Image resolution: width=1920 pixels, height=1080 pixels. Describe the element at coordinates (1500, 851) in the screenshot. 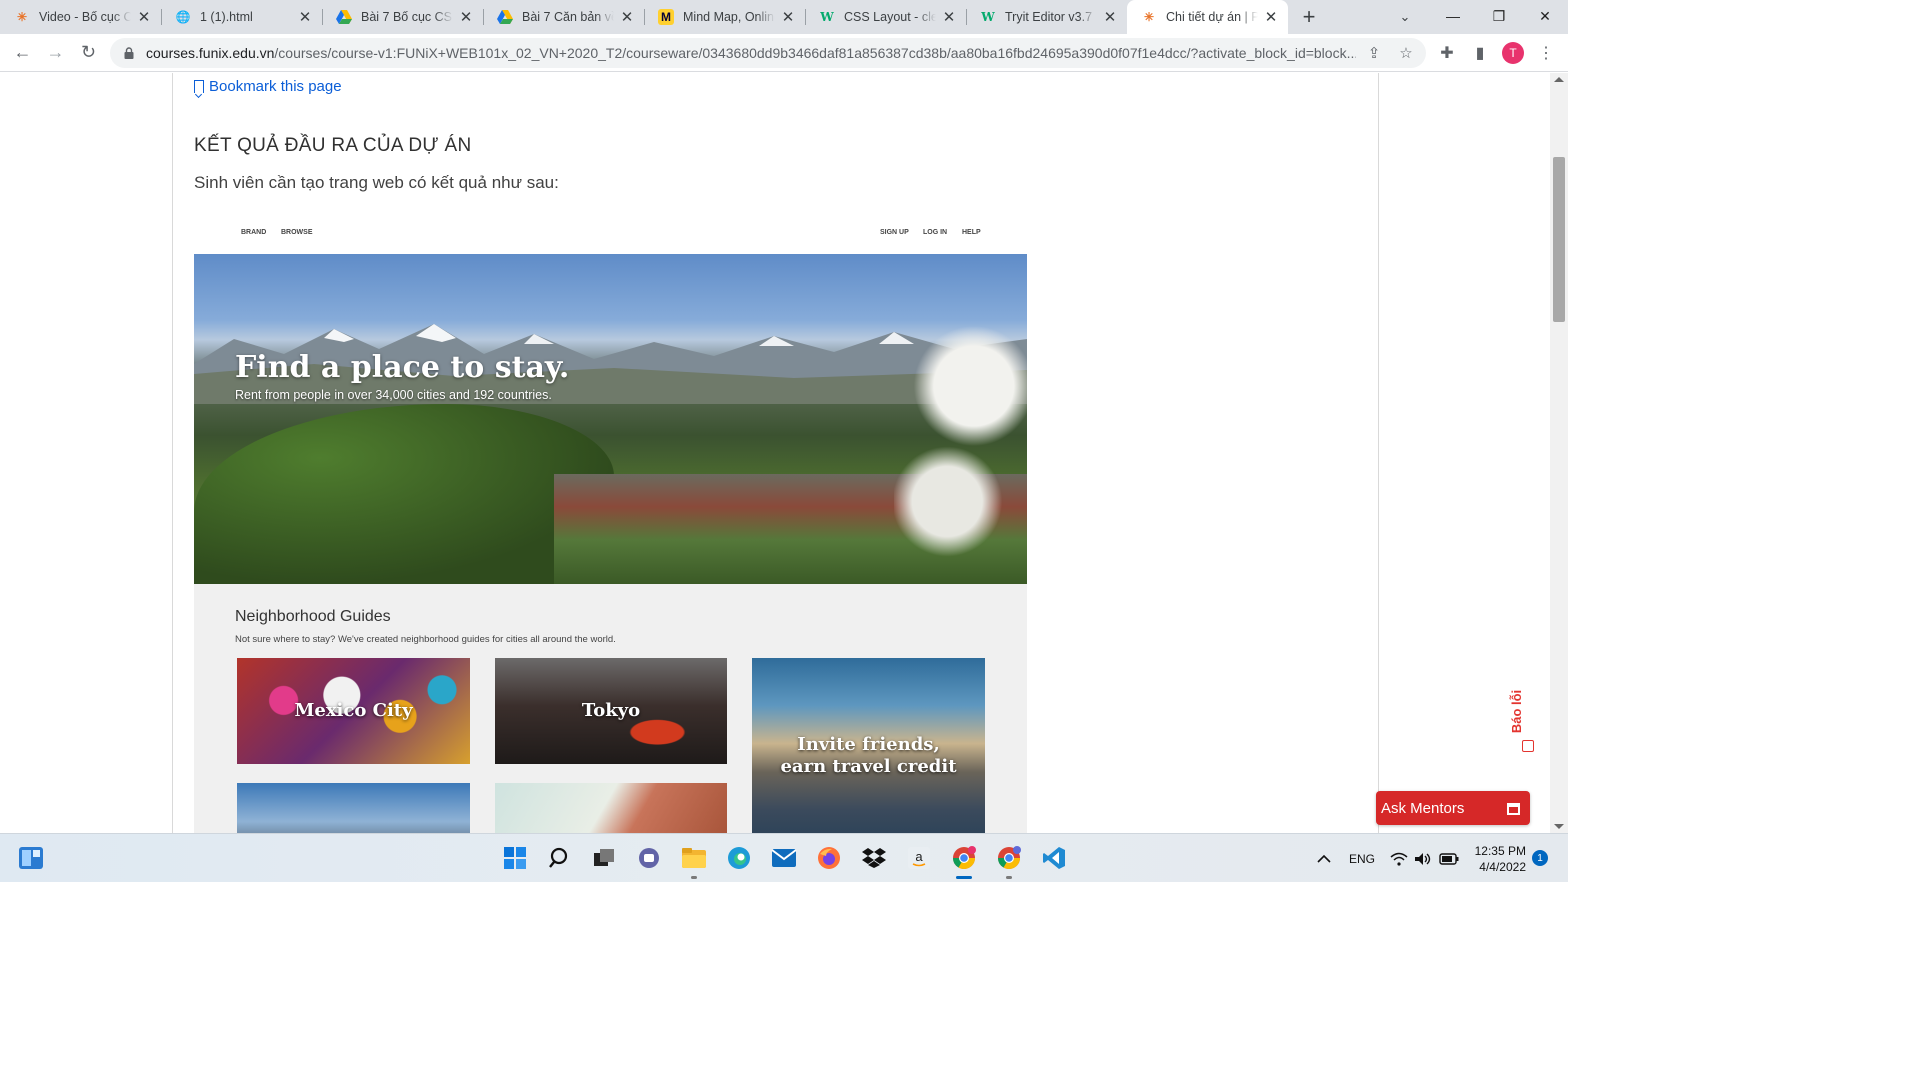

I see `clock-time: 12:35 PM` at that location.